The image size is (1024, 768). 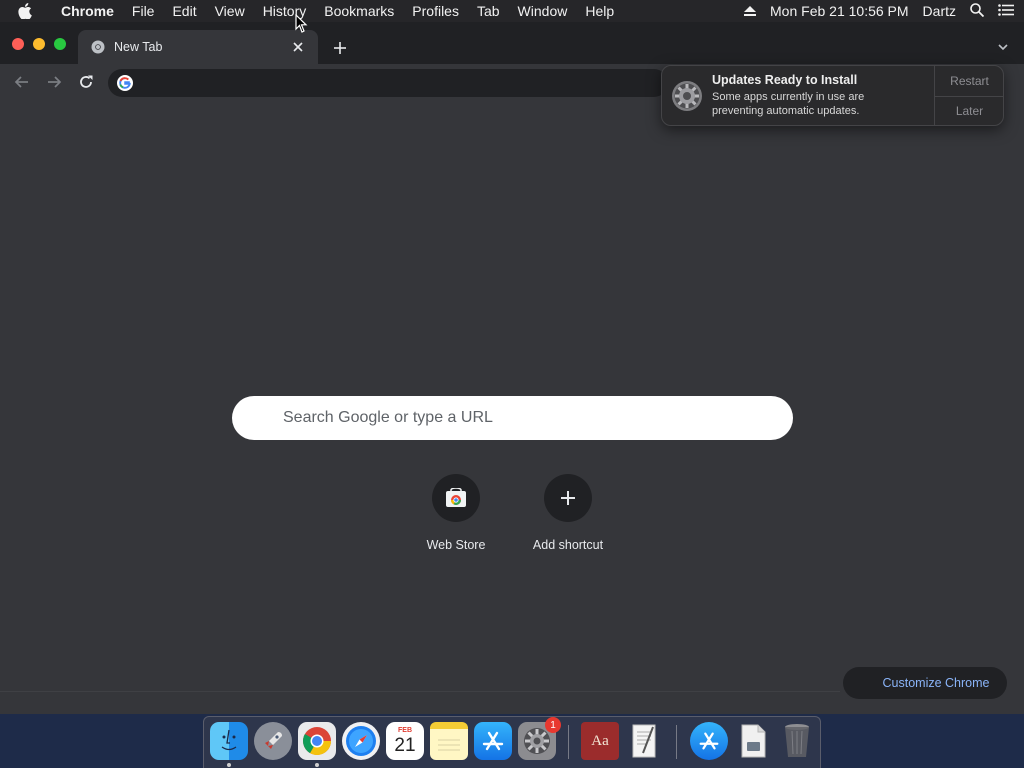 I want to click on launchpad-icon, so click(x=273, y=741).